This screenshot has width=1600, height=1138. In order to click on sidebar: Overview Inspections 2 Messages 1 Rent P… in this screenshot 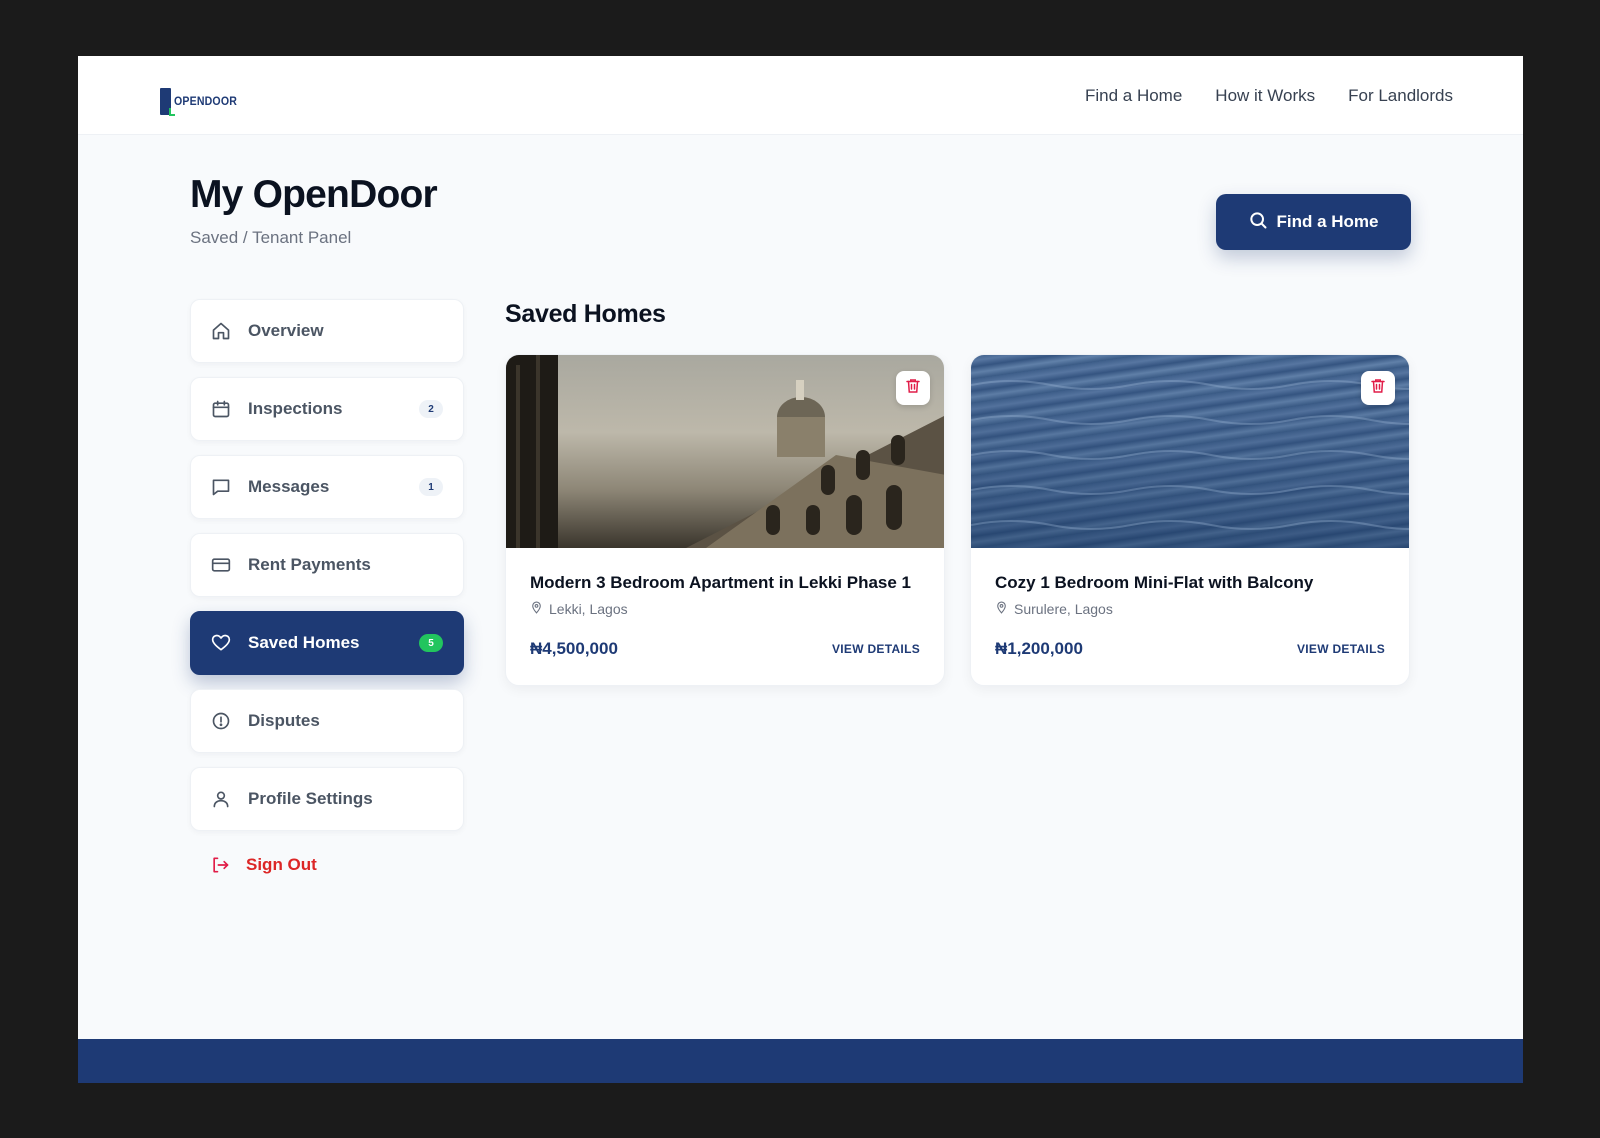, I will do `click(327, 592)`.